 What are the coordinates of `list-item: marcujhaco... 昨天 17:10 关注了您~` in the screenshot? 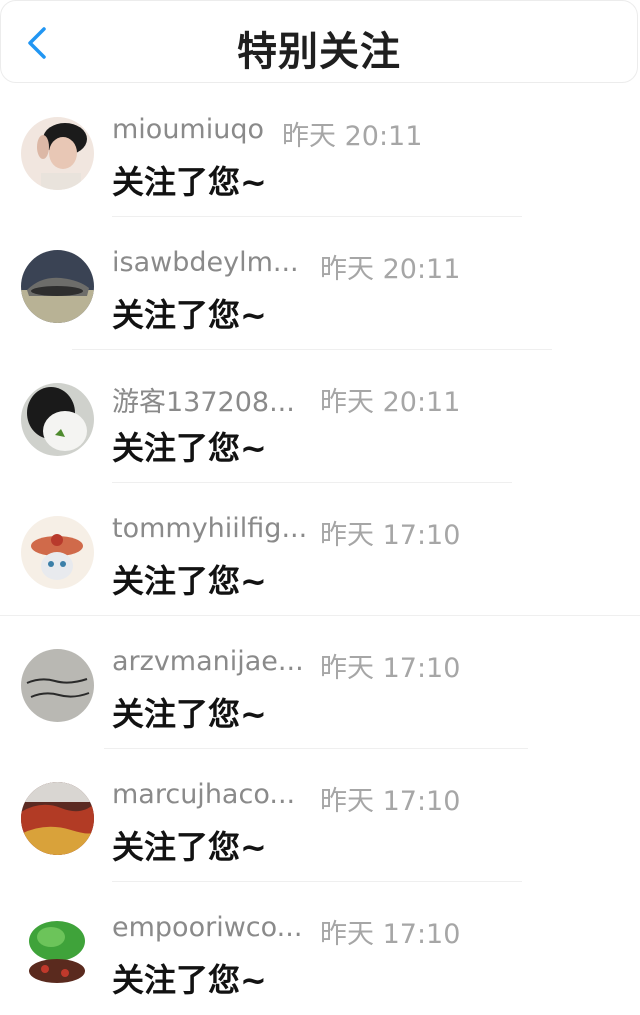 It's located at (320, 815).